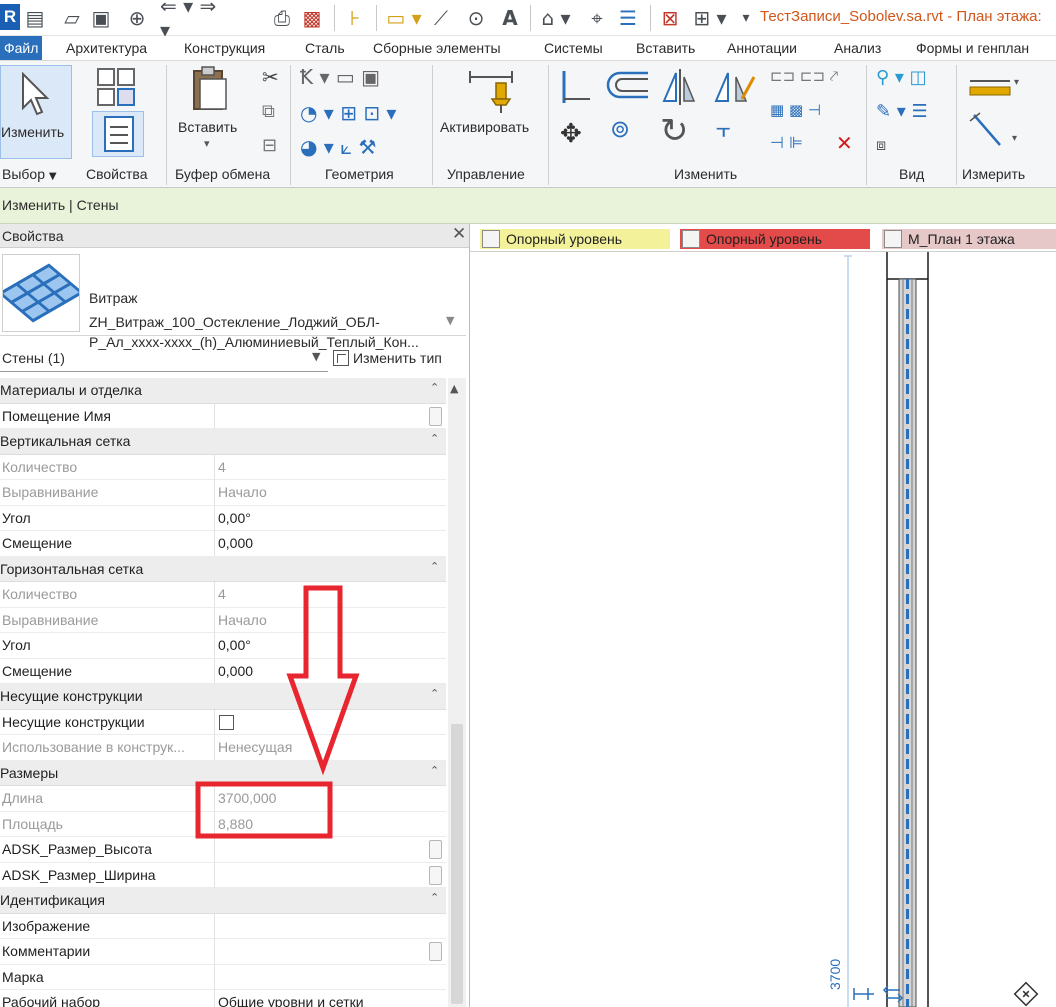 This screenshot has width=1056, height=1007. I want to click on property-group-header: Вертикальная сетка ⌃, so click(223, 442).